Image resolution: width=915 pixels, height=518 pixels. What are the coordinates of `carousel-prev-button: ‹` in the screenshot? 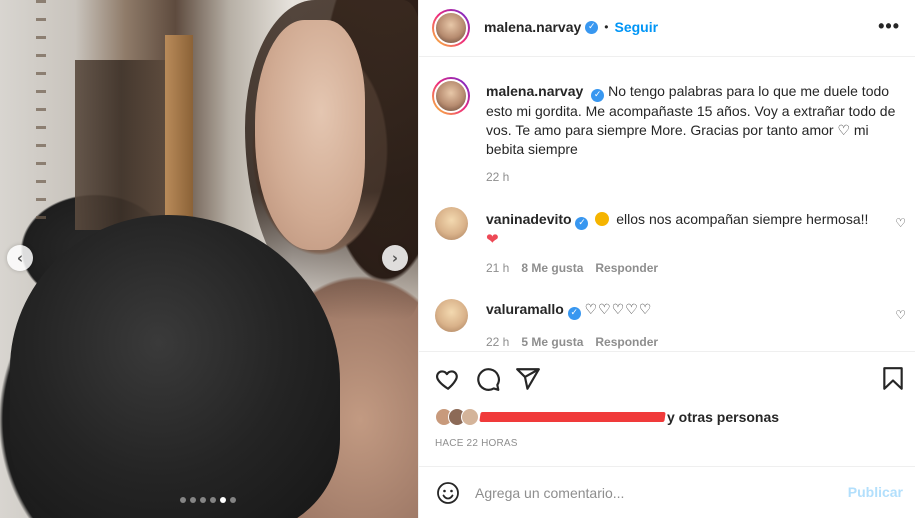 It's located at (20, 258).